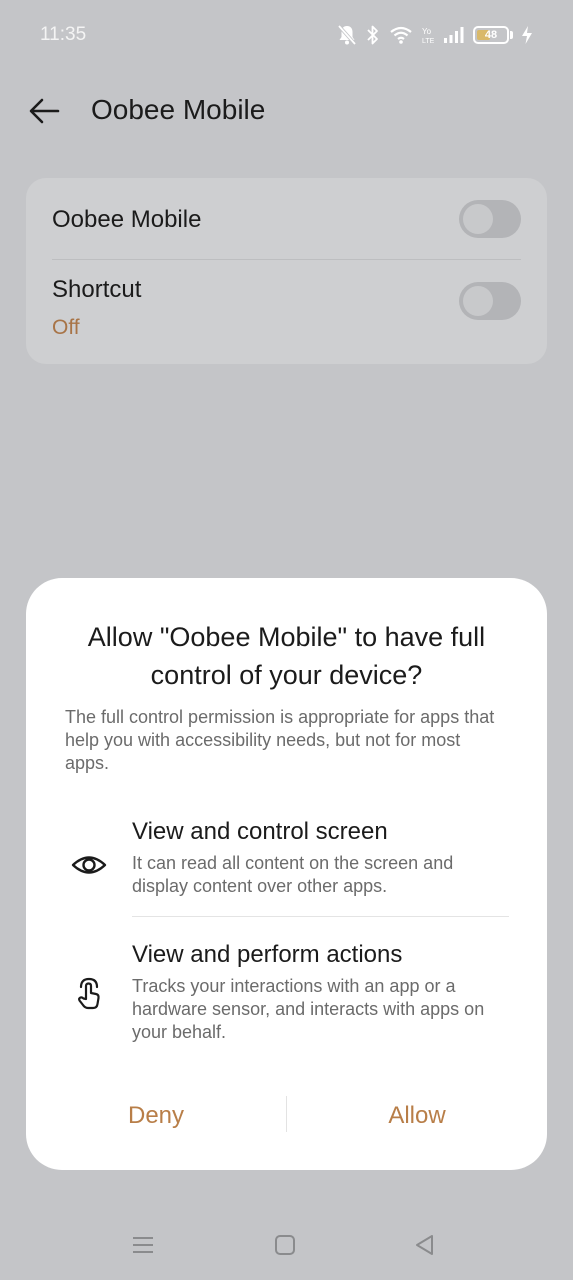 The width and height of the screenshot is (573, 1280). I want to click on eye-icon, so click(89, 865).